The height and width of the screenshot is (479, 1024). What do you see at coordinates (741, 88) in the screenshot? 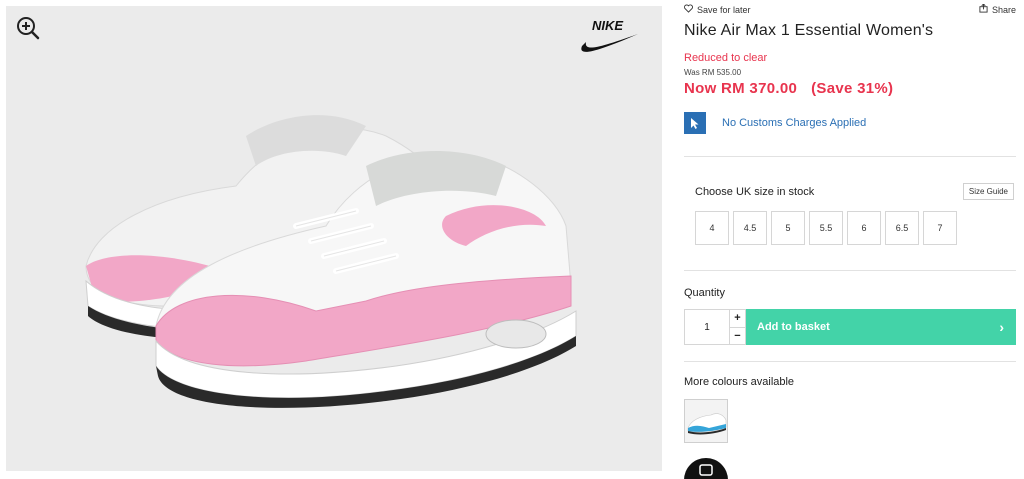
I see `now-price: Now RM 370.00` at bounding box center [741, 88].